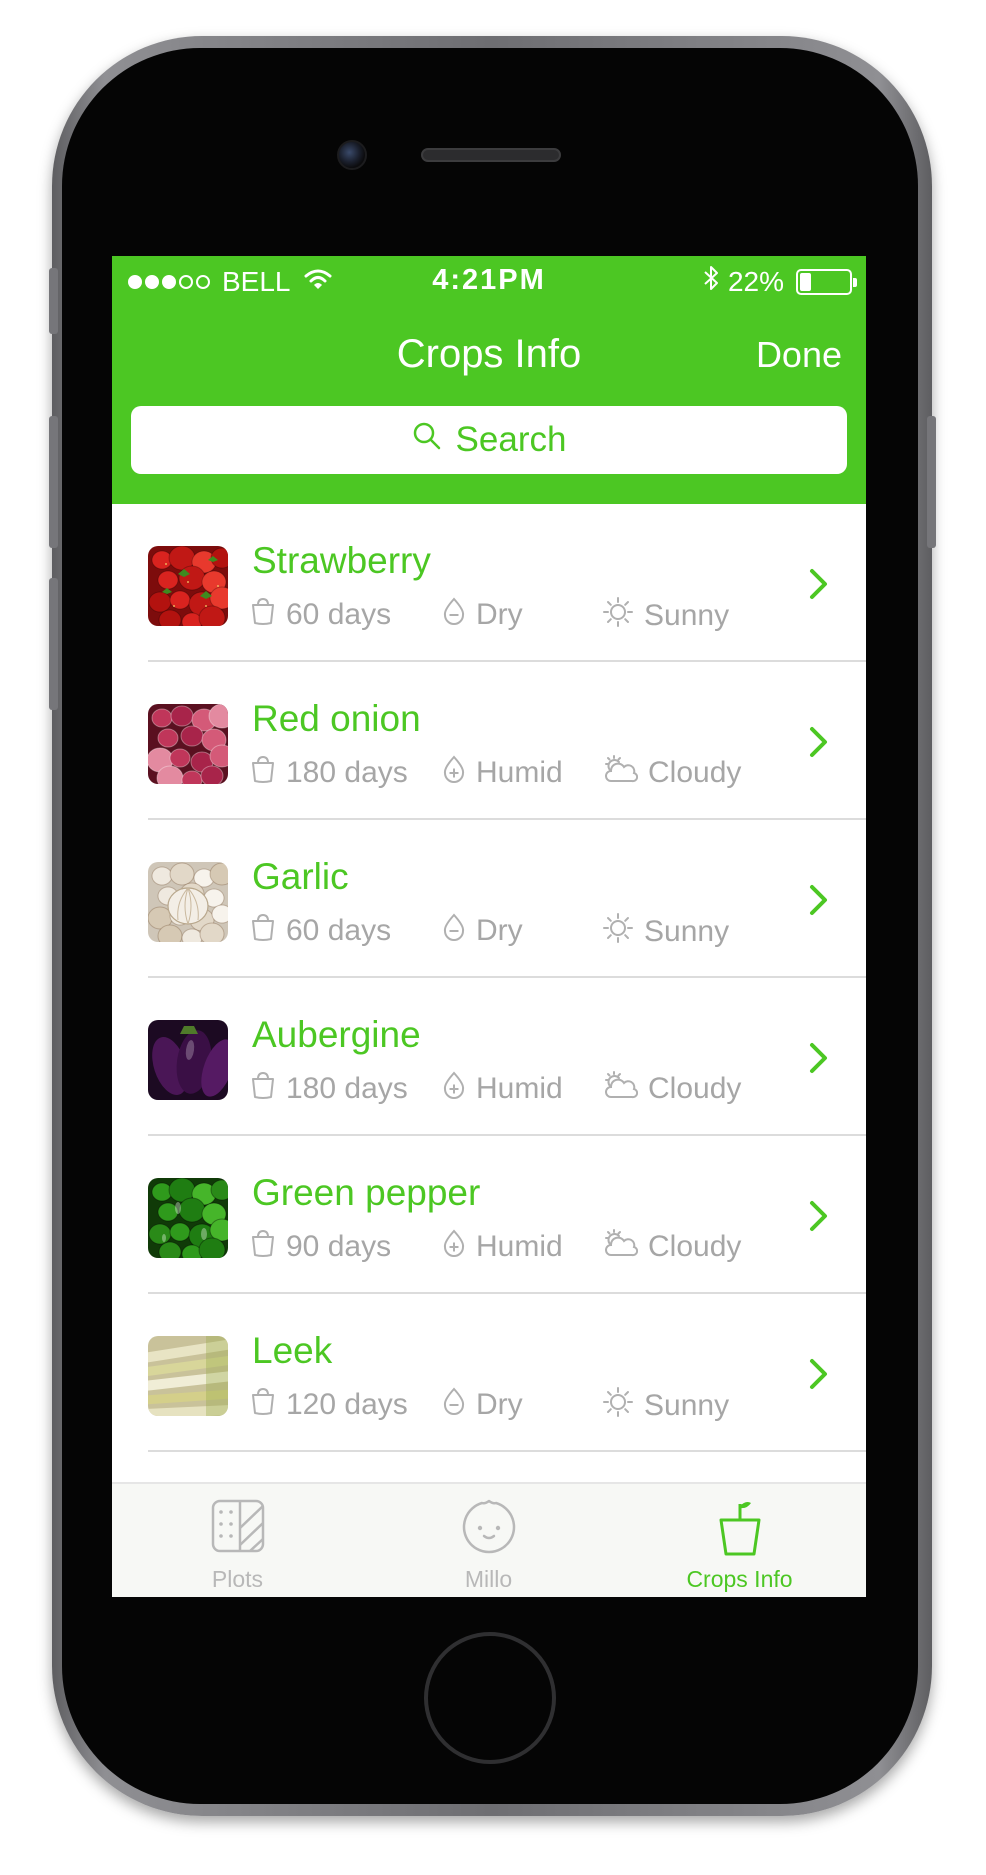 The image size is (986, 1875). I want to click on home-button, so click(490, 1698).